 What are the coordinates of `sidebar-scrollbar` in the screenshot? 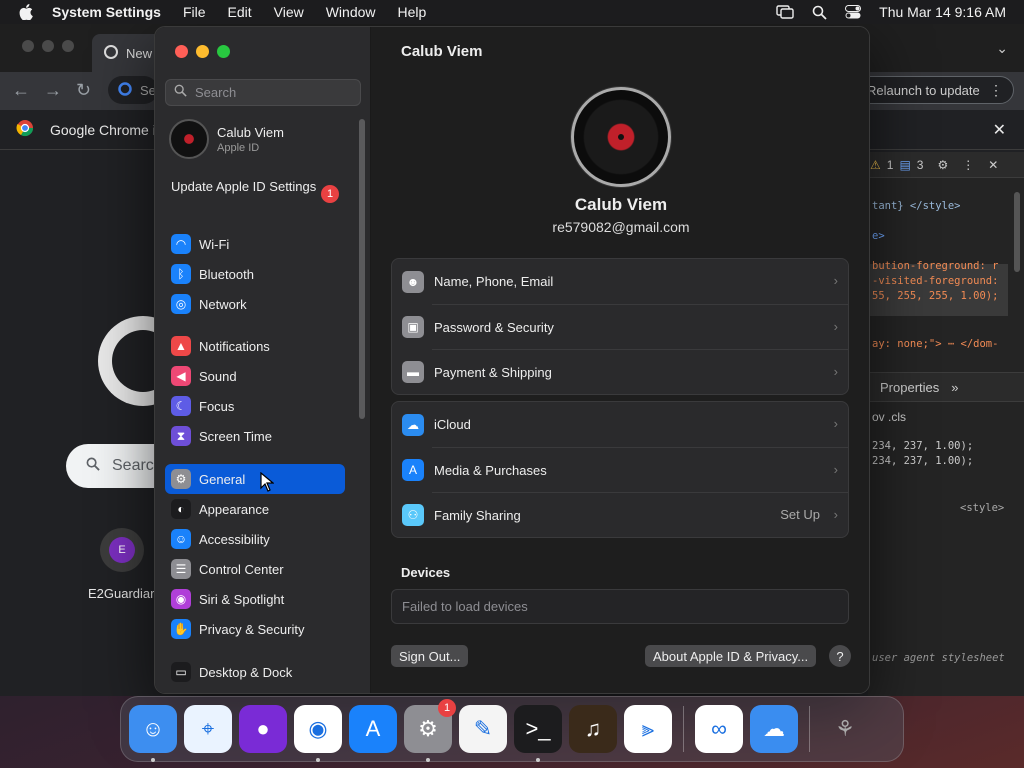 It's located at (362, 269).